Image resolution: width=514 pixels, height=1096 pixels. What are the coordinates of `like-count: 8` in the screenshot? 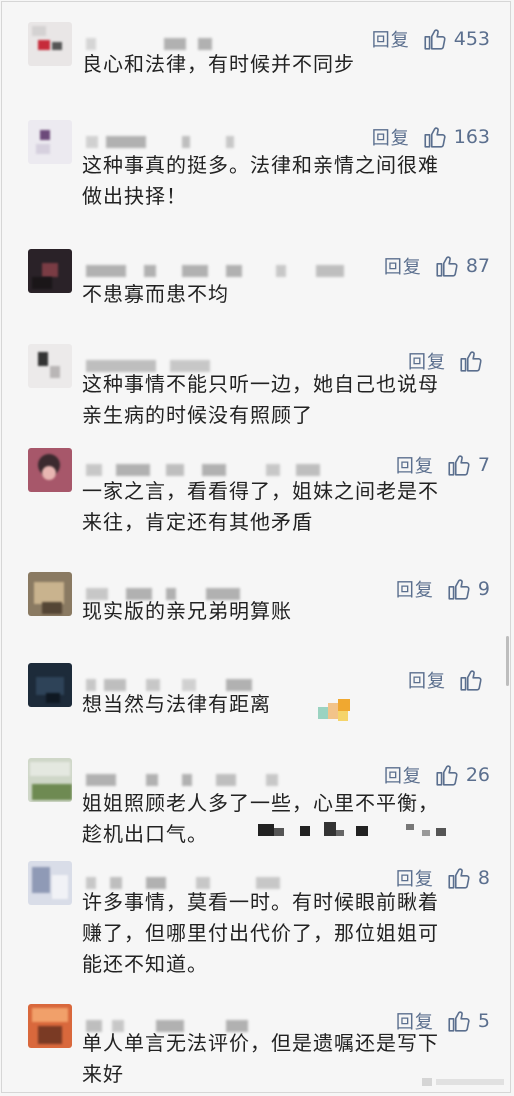 It's located at (483, 878).